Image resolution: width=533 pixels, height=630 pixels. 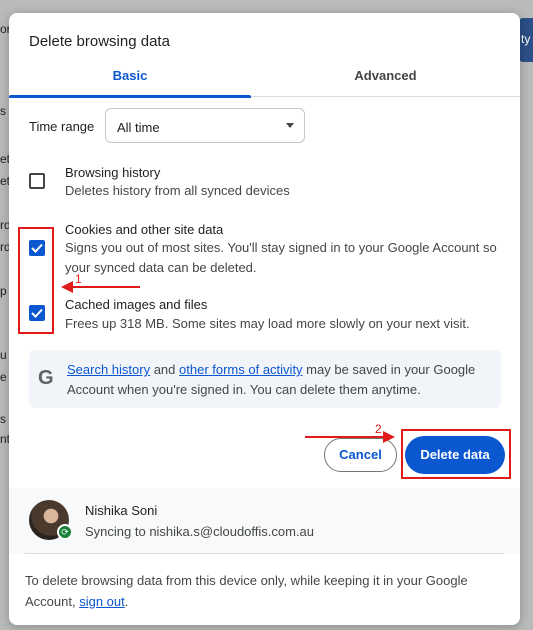 What do you see at coordinates (65, 532) in the screenshot?
I see `sync-icon: ⟳` at bounding box center [65, 532].